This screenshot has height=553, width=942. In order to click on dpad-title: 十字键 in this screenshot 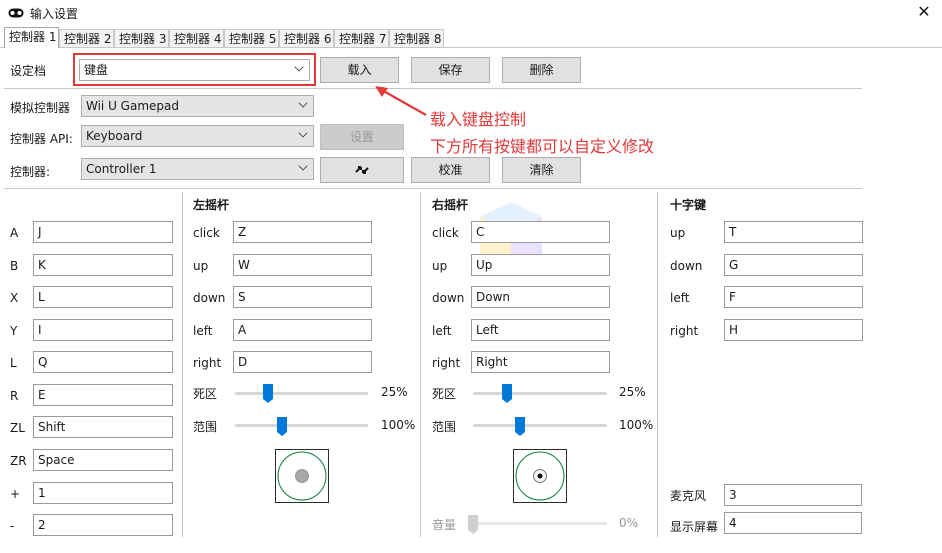, I will do `click(688, 205)`.